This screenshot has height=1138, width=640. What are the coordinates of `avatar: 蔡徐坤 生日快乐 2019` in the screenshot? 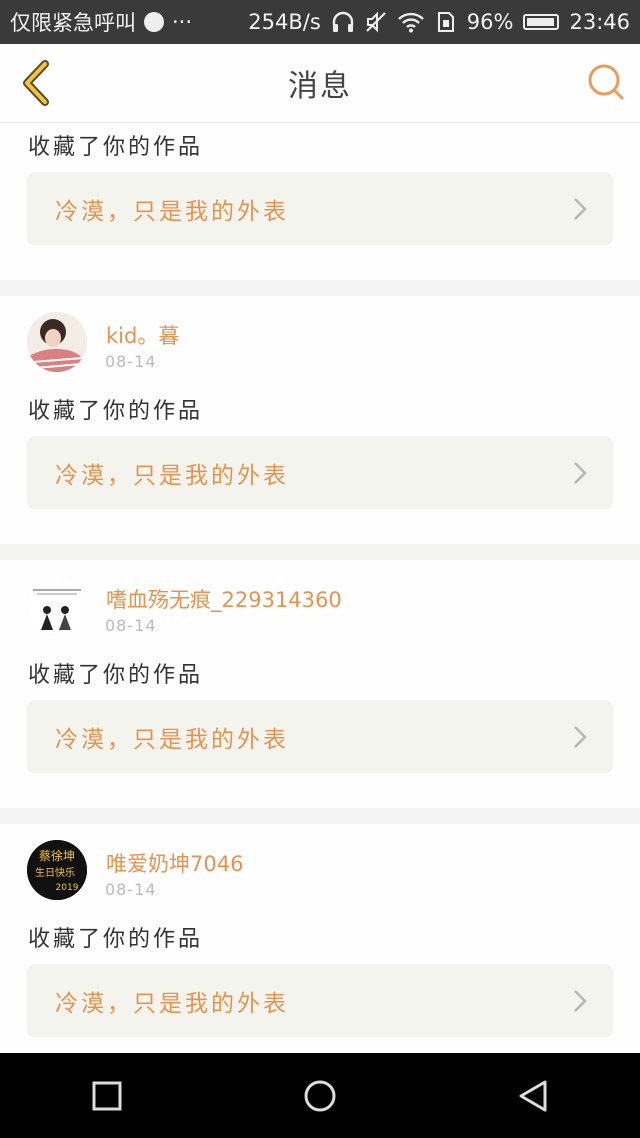 It's located at (57, 870).